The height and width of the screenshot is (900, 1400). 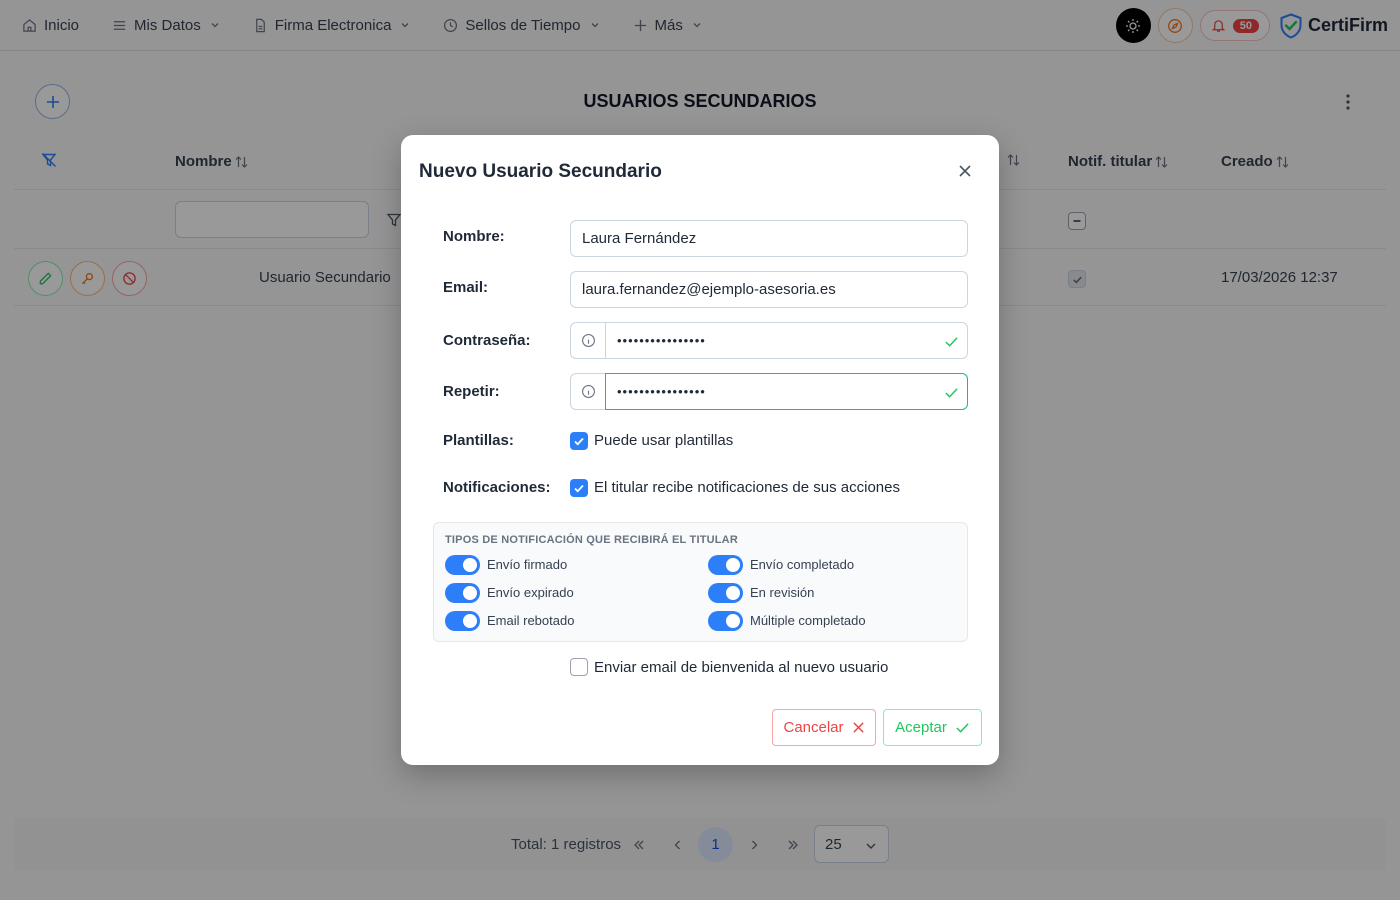 I want to click on toggle-envio-completado-label: Envío completado, so click(x=802, y=564).